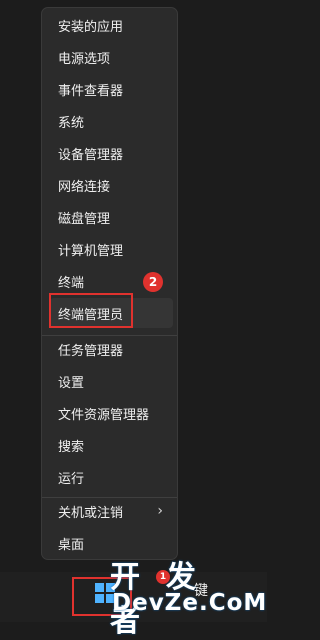 Image resolution: width=320 pixels, height=640 pixels. Describe the element at coordinates (71, 479) in the screenshot. I see `menu-item-label: 运行` at that location.